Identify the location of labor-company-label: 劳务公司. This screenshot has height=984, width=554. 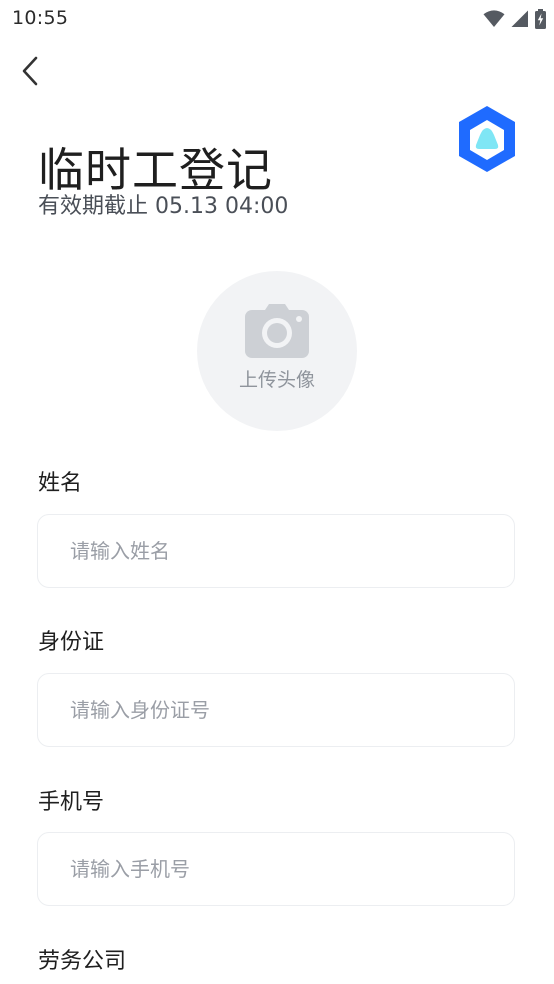
(82, 961).